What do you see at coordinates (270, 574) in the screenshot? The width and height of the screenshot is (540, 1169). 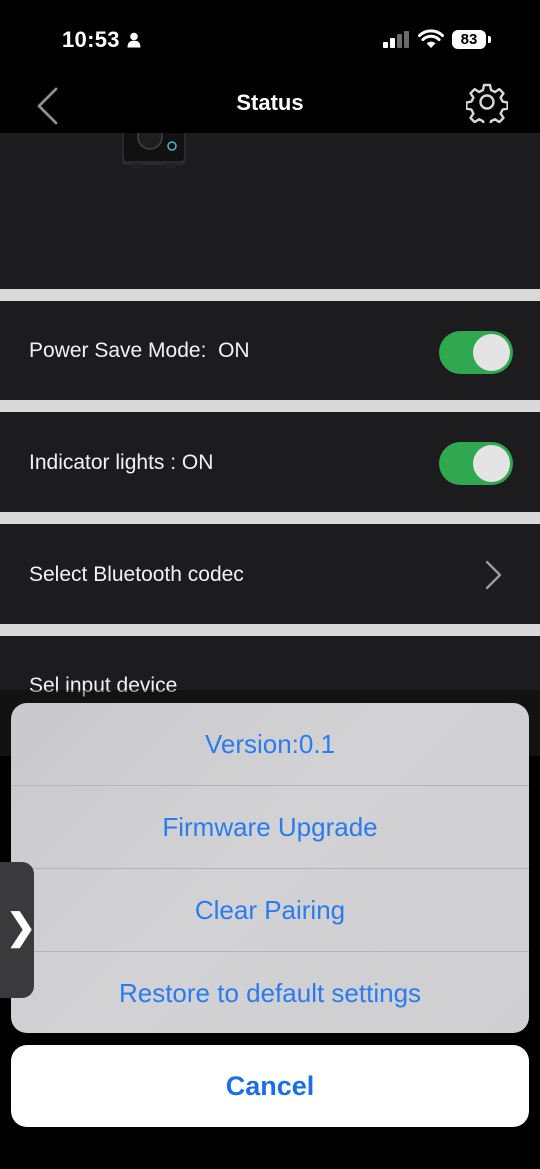 I see `bluetooth-codec-row: Select Bluetooth codec` at bounding box center [270, 574].